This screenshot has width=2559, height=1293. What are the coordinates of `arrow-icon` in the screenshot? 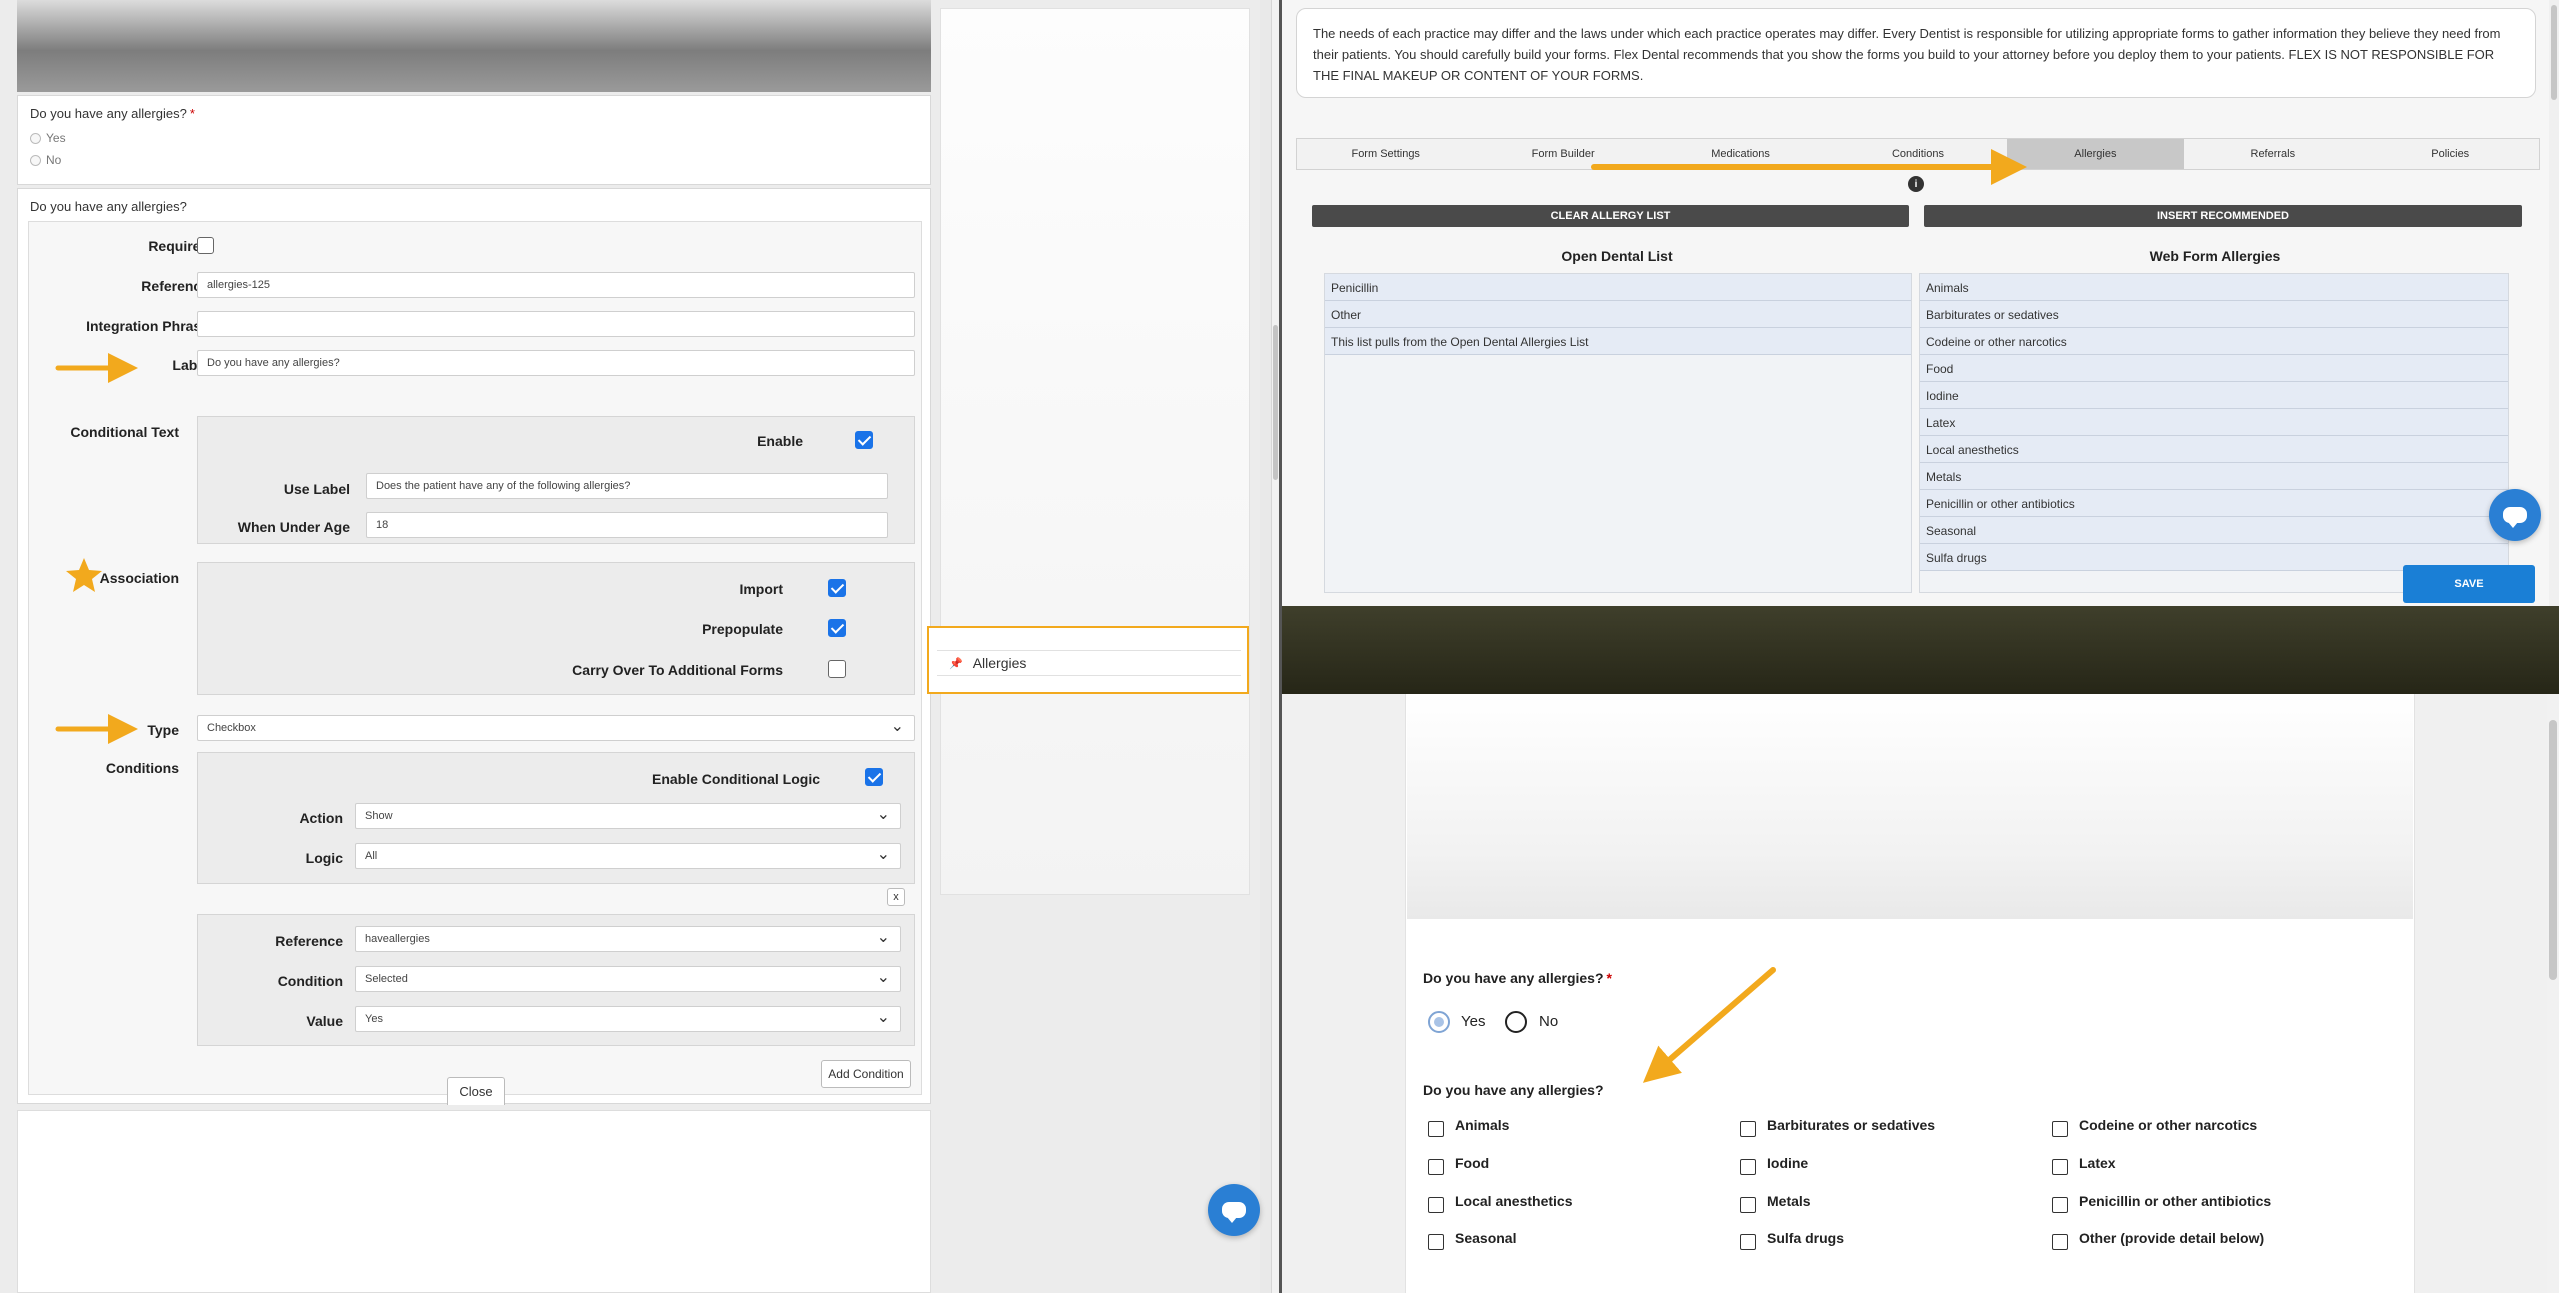 It's located at (1709, 1025).